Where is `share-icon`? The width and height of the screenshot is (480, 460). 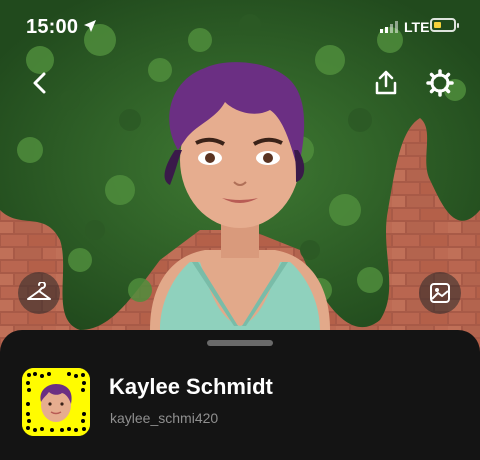 share-icon is located at coordinates (386, 82).